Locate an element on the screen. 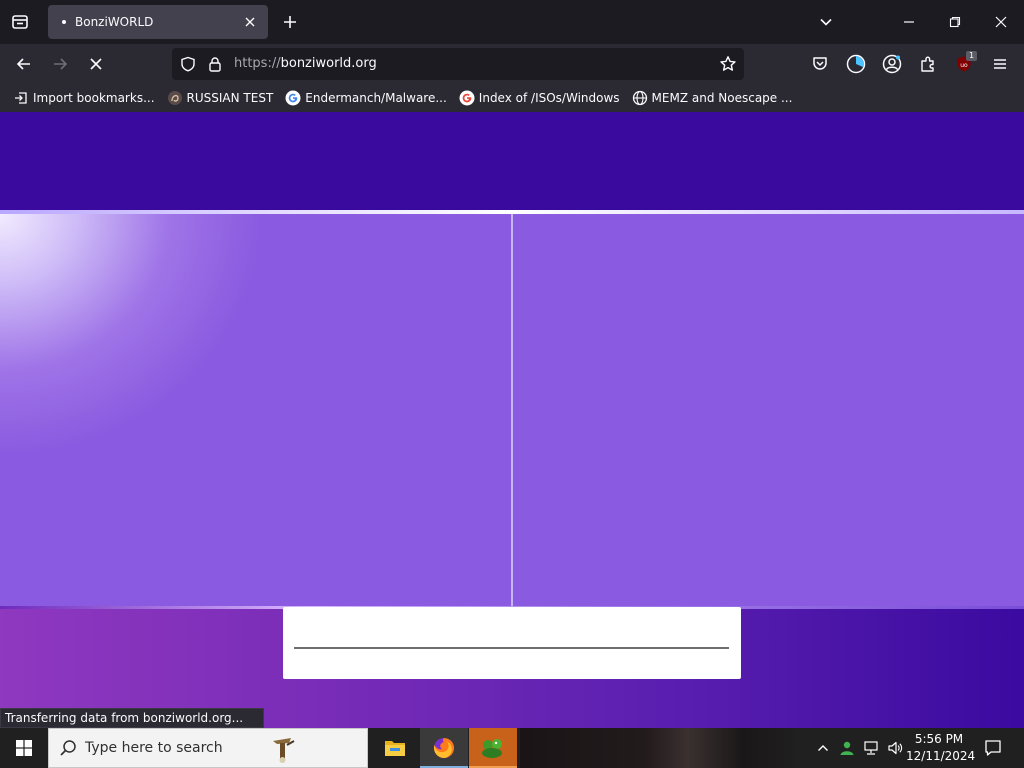  tray-user-app is located at coordinates (847, 748).